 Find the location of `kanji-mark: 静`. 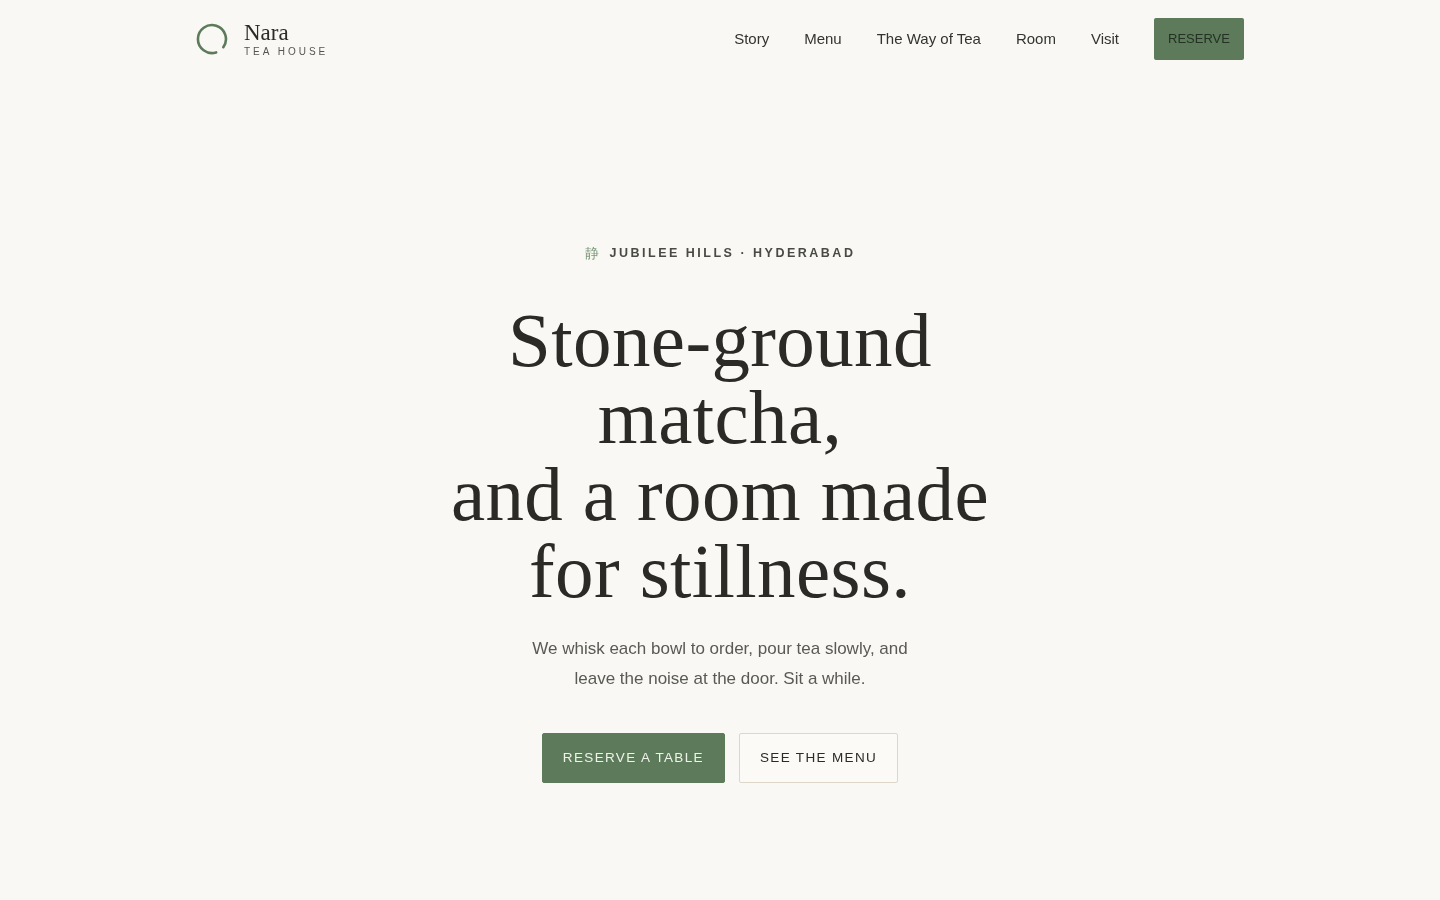

kanji-mark: 静 is located at coordinates (591, 253).